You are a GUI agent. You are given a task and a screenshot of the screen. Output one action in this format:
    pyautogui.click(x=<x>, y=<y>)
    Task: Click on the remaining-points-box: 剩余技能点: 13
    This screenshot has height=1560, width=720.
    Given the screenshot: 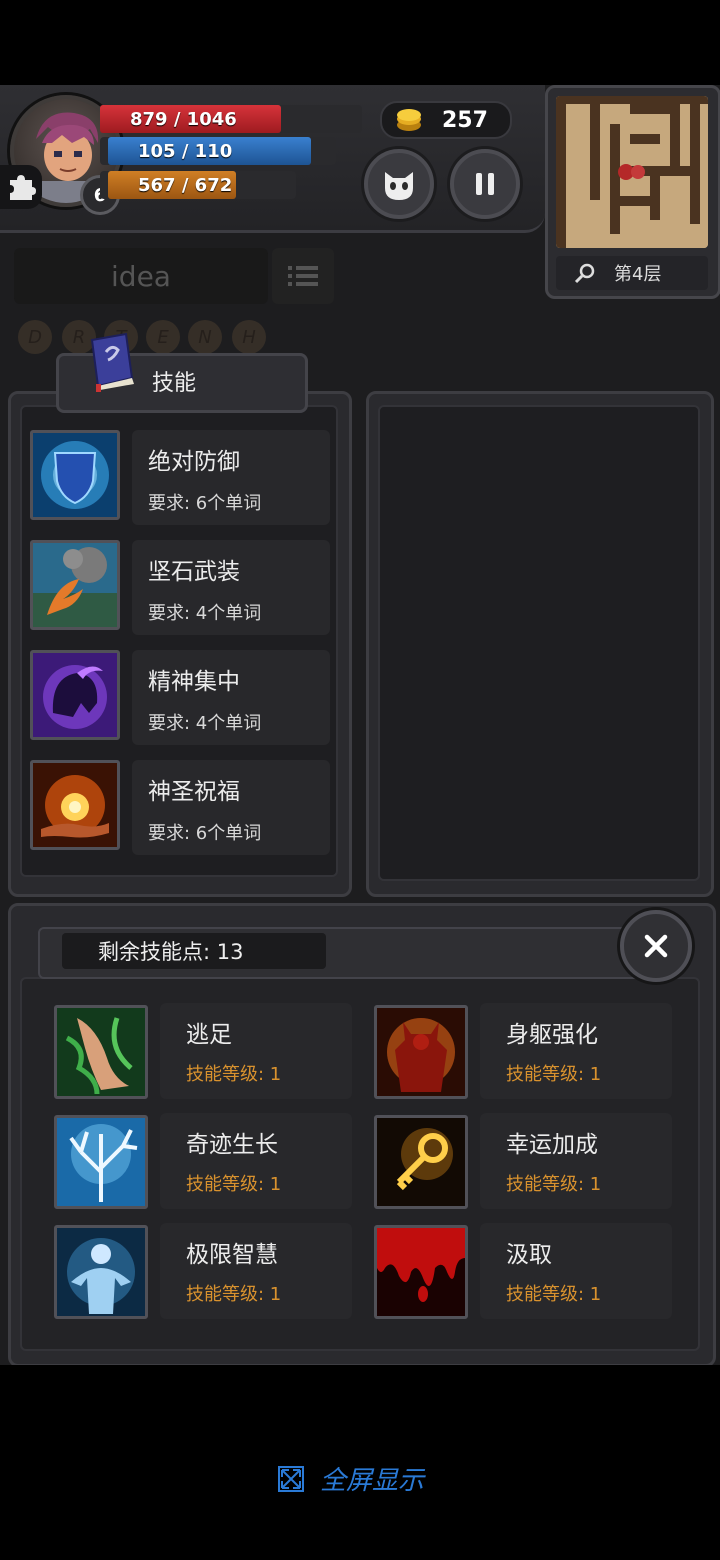 What is the action you would take?
    pyautogui.click(x=194, y=951)
    